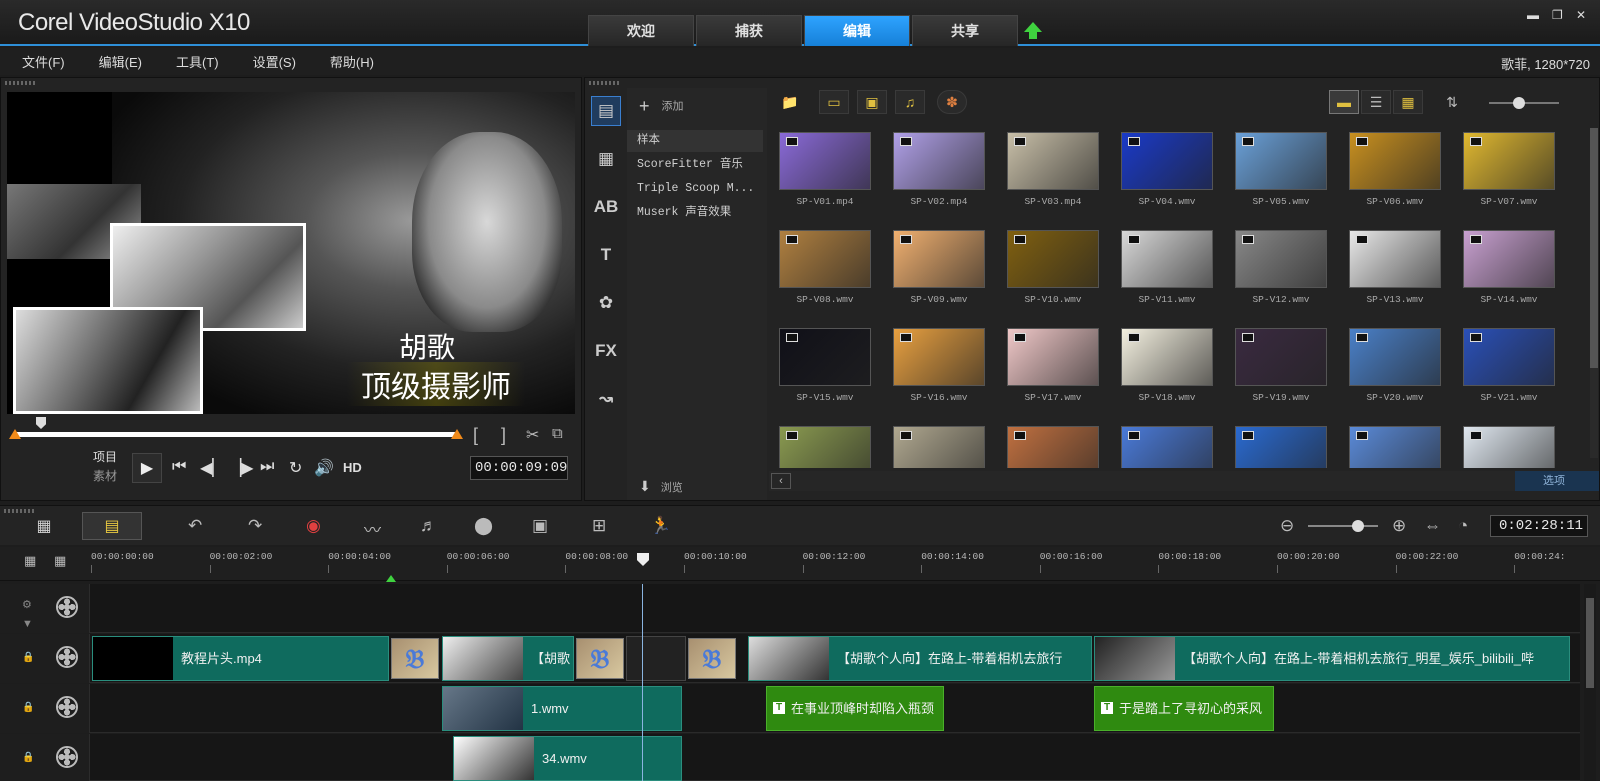 This screenshot has width=1600, height=781. I want to click on menu-edit: 编辑(E), so click(120, 61).